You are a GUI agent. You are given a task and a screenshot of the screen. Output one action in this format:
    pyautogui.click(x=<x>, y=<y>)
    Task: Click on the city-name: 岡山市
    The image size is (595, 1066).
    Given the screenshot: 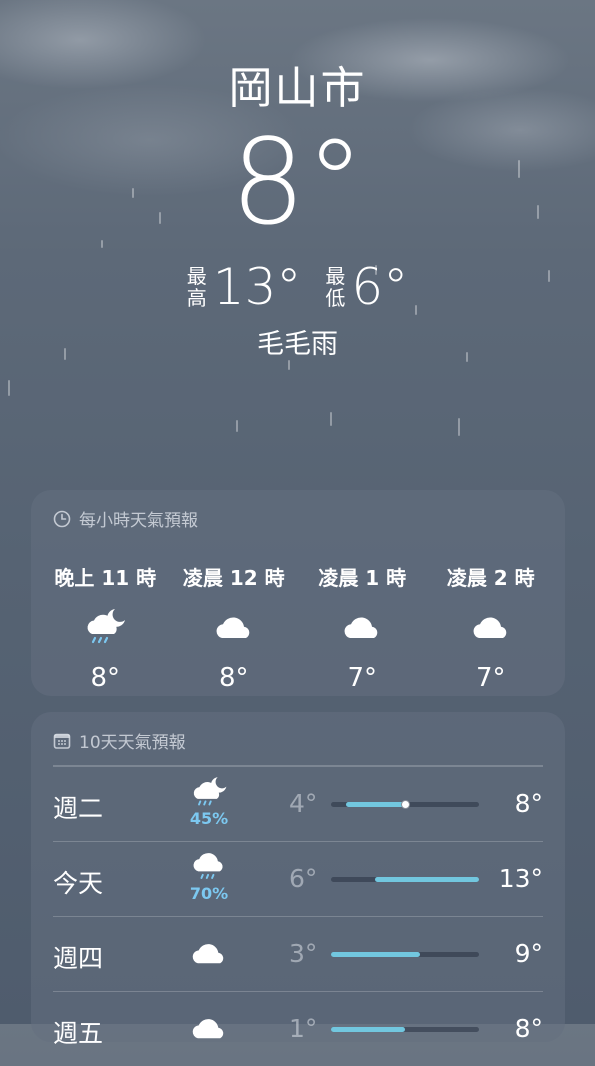 What is the action you would take?
    pyautogui.click(x=297, y=88)
    